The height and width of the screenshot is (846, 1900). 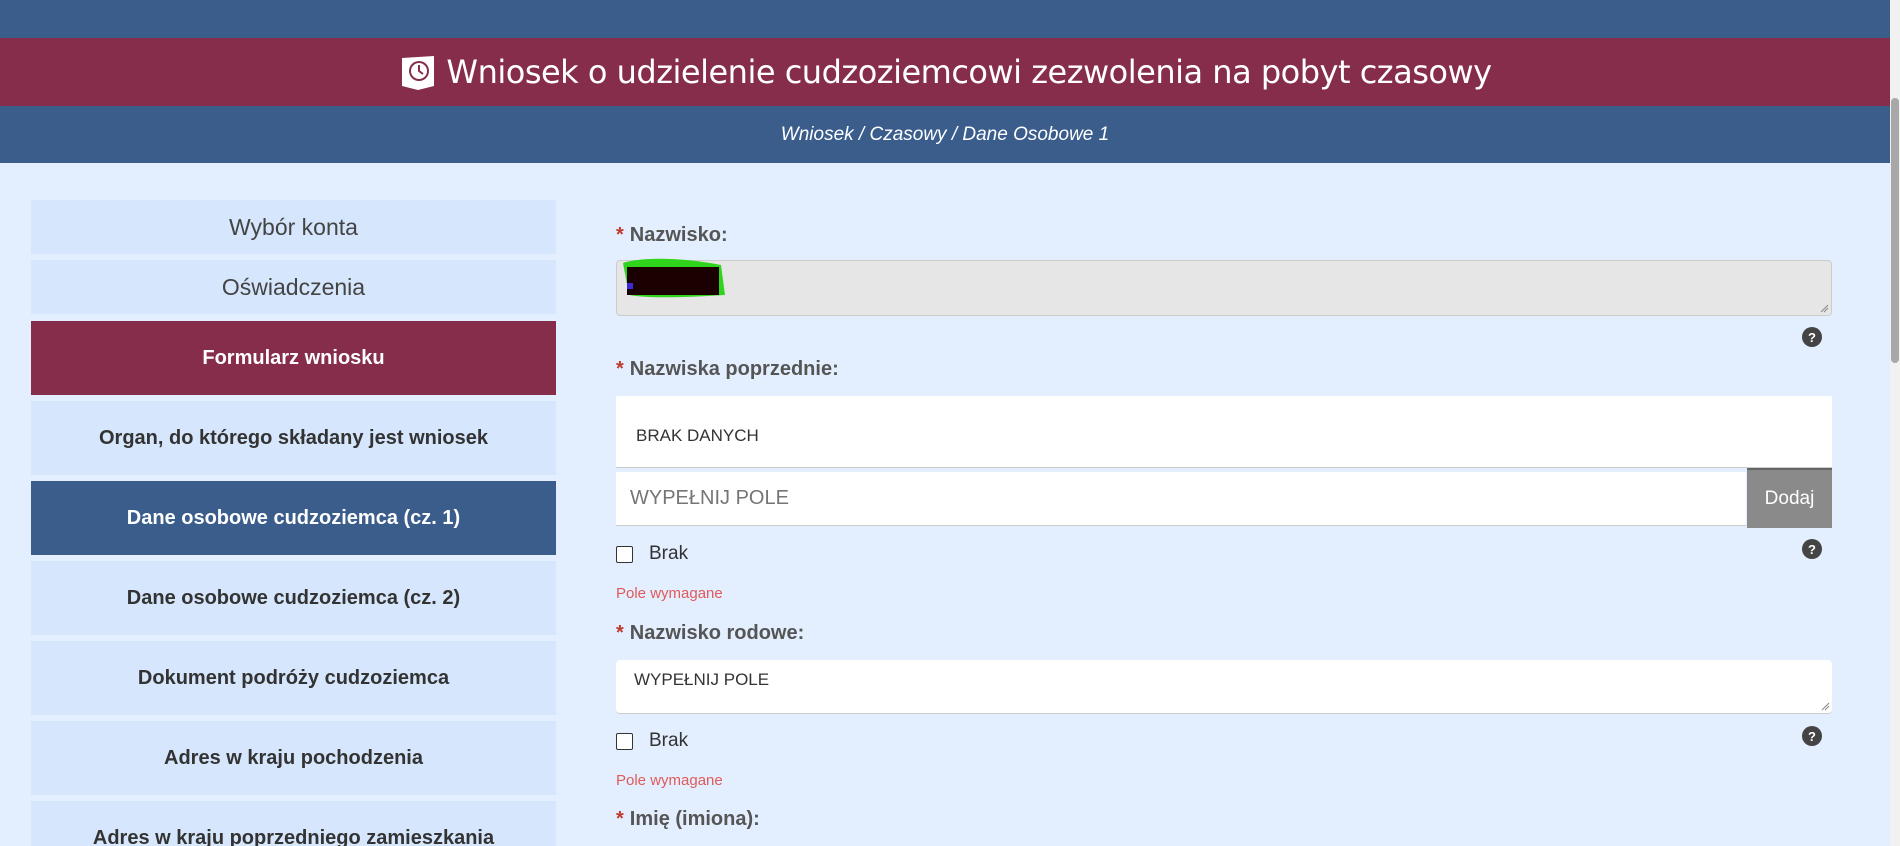 I want to click on redaction-mark, so click(x=674, y=278).